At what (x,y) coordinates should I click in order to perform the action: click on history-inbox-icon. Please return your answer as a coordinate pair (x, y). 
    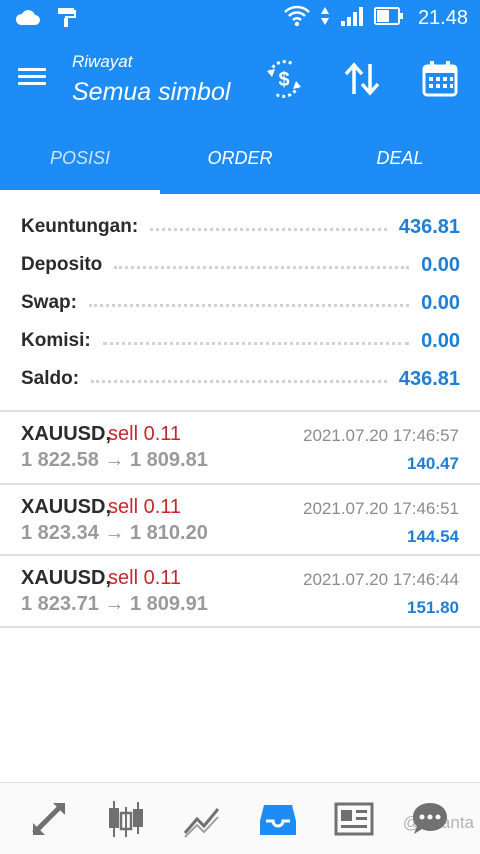
    Looking at the image, I should click on (278, 819).